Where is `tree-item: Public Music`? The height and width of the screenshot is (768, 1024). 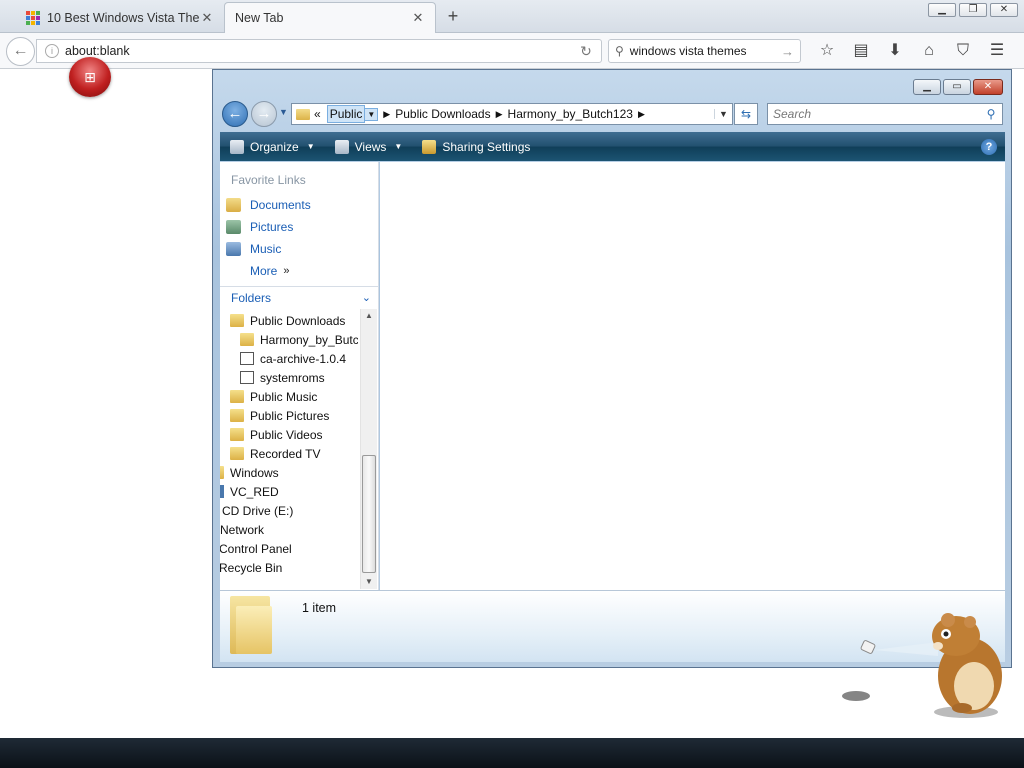
tree-item: Public Music is located at coordinates (273, 396).